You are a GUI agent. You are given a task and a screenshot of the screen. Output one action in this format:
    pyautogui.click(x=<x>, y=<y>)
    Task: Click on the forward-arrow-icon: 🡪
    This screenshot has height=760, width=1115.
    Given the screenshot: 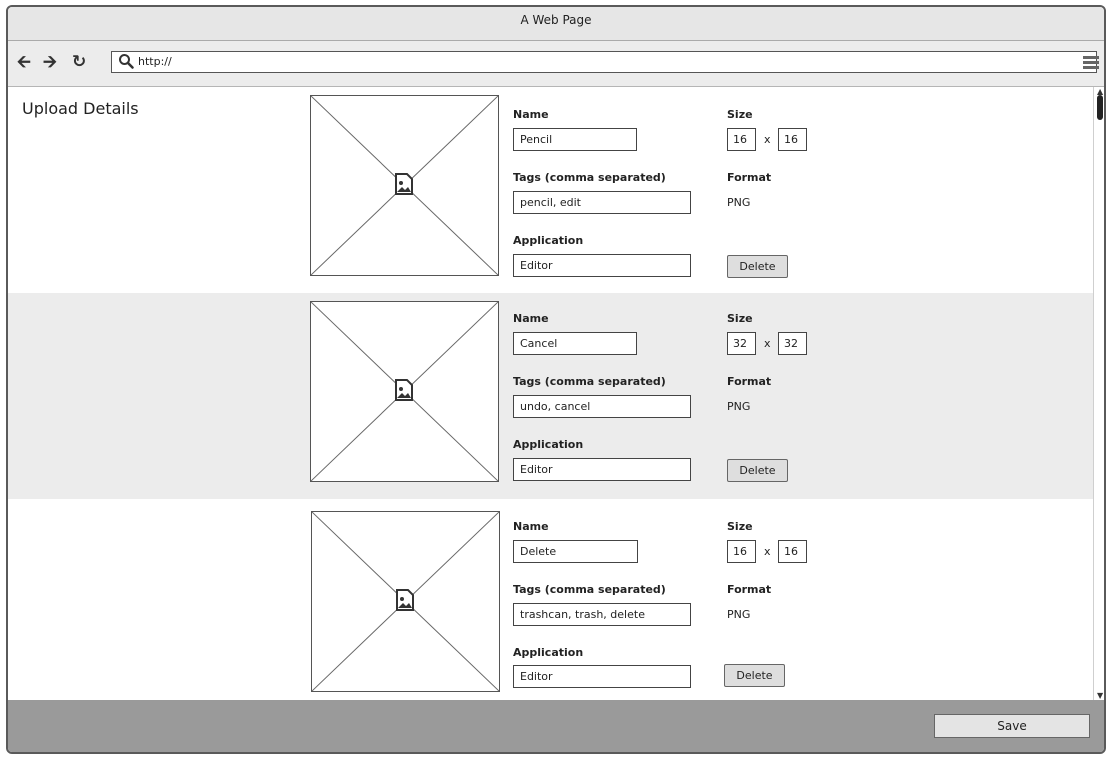 What is the action you would take?
    pyautogui.click(x=50, y=62)
    